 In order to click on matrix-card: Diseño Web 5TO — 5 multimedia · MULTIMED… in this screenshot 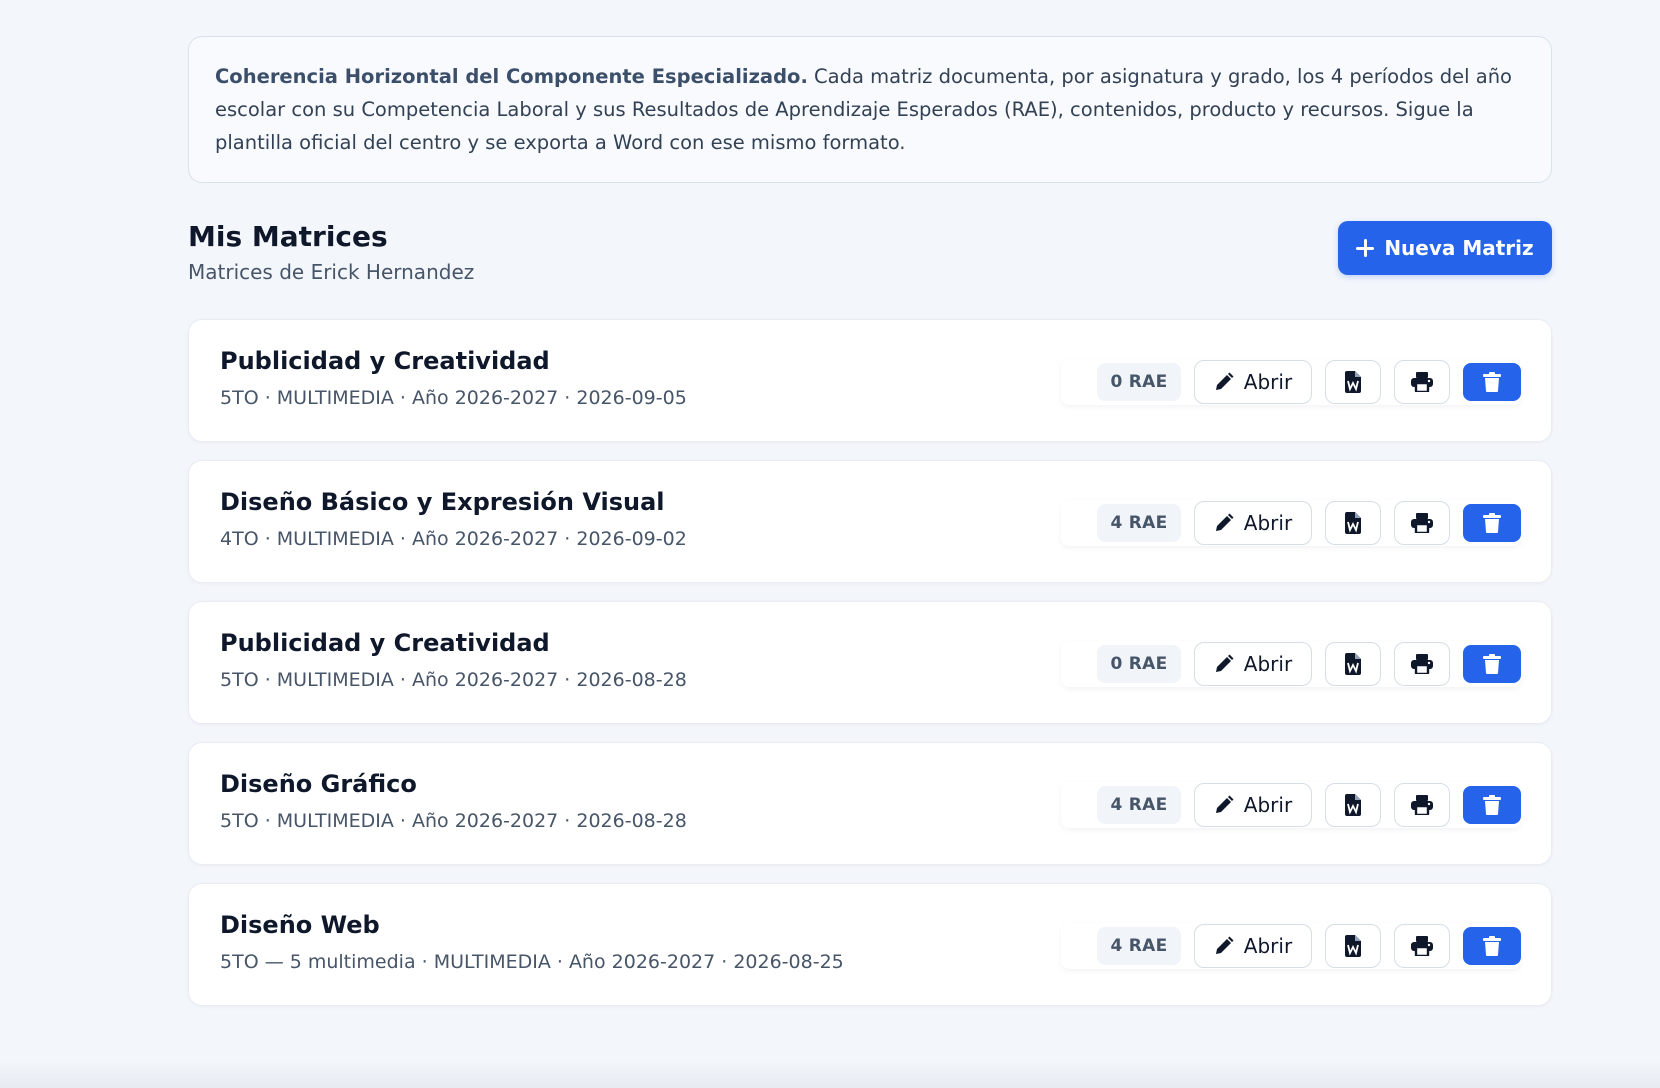, I will do `click(870, 944)`.